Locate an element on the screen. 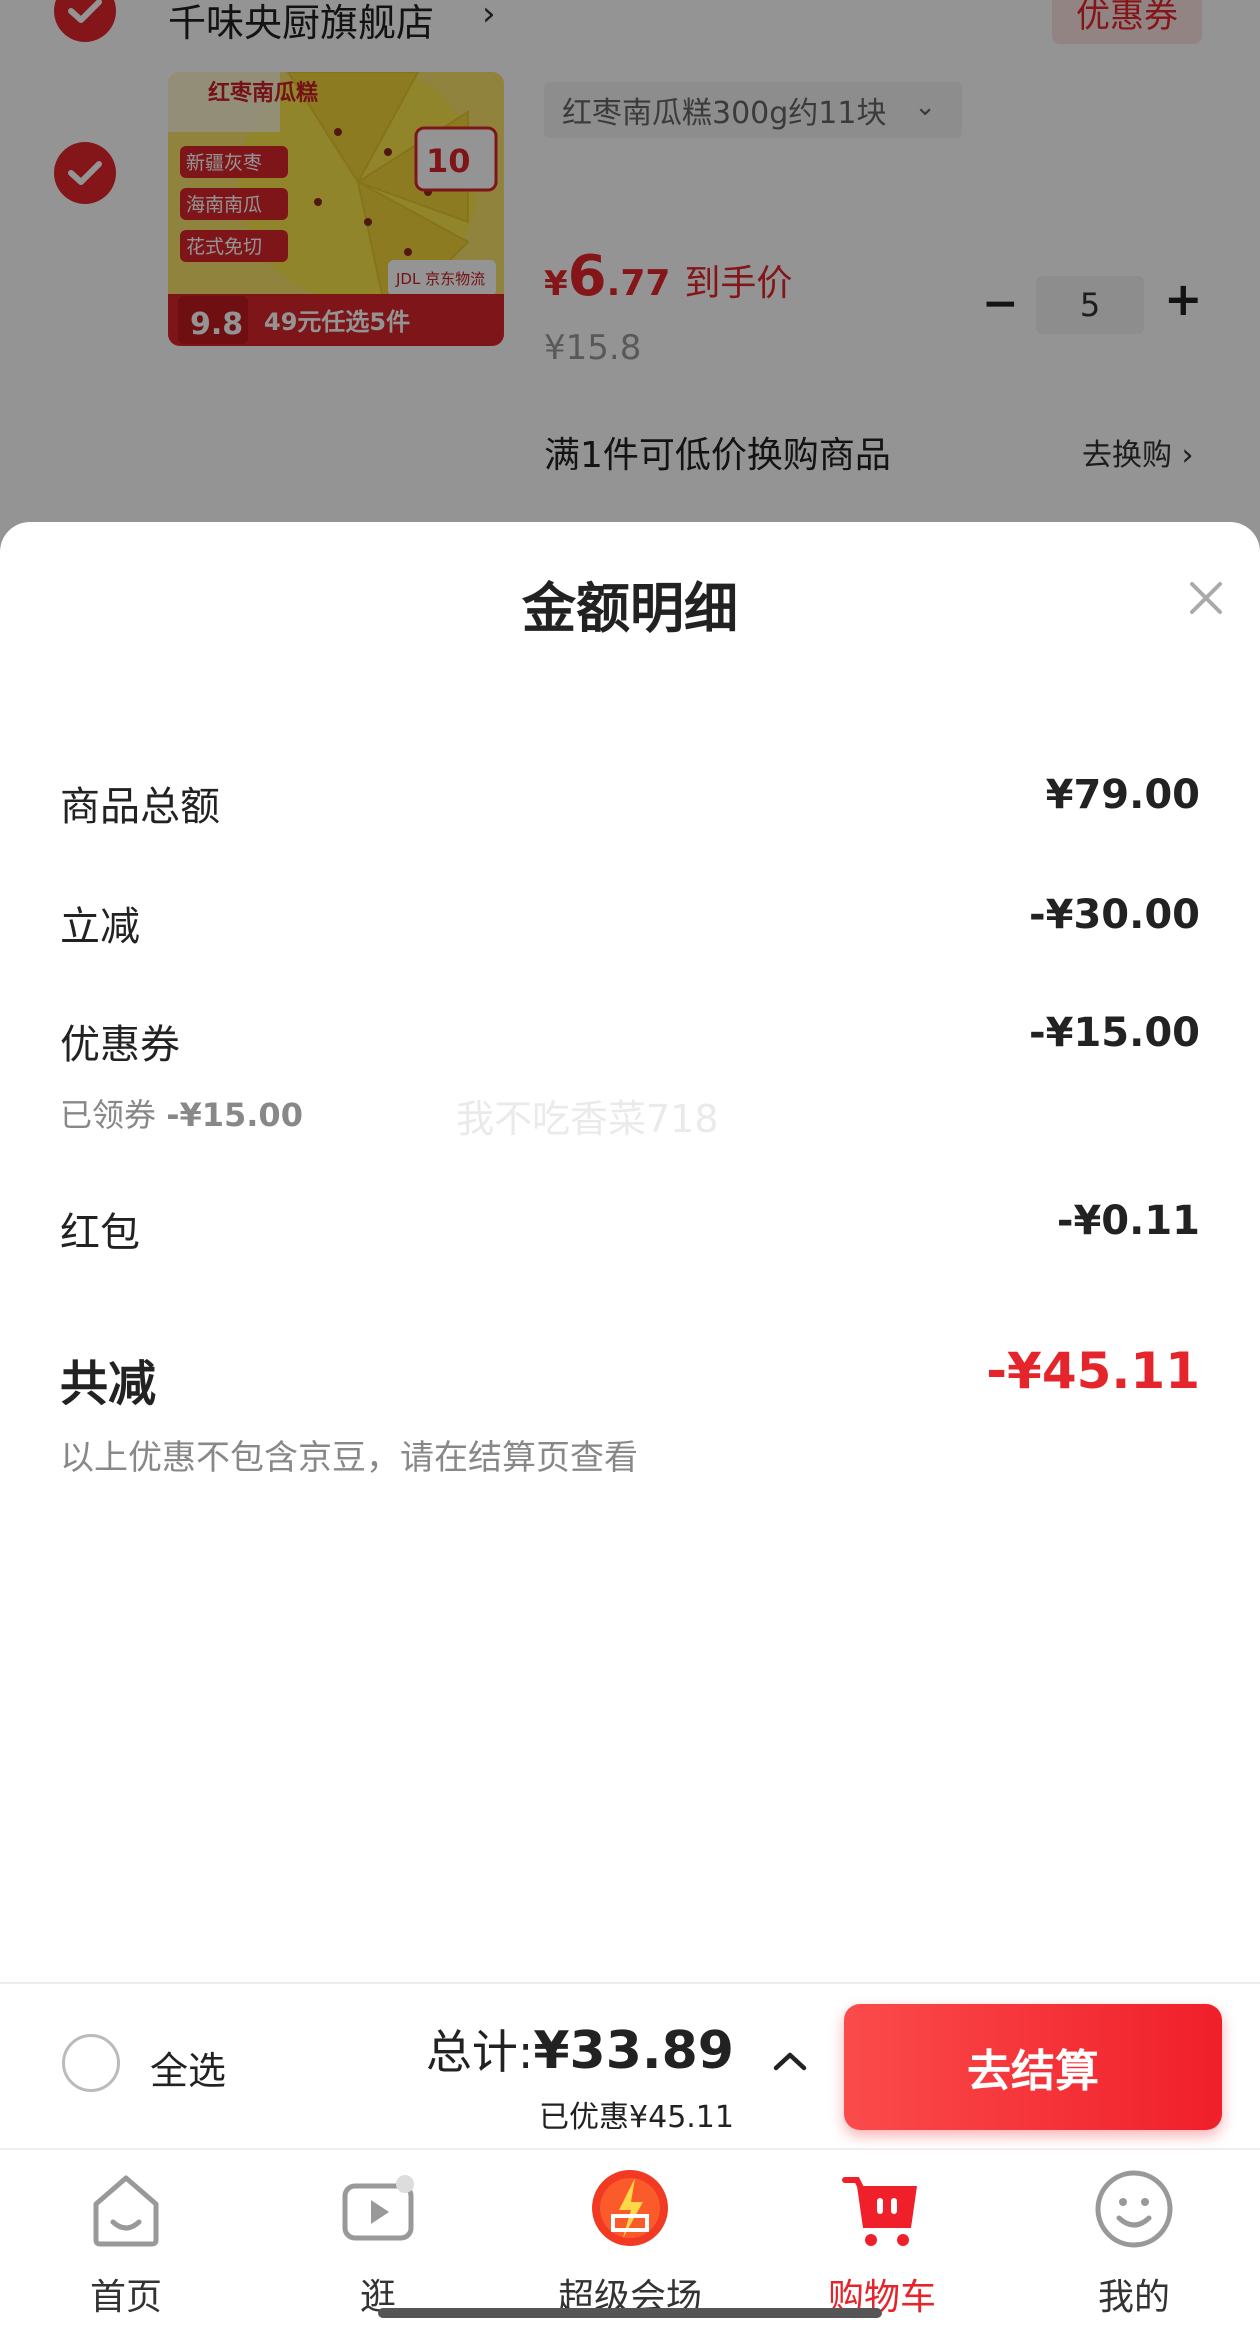 The height and width of the screenshot is (2327, 1260). coupon-sub-value: -¥15.00 is located at coordinates (234, 1115).